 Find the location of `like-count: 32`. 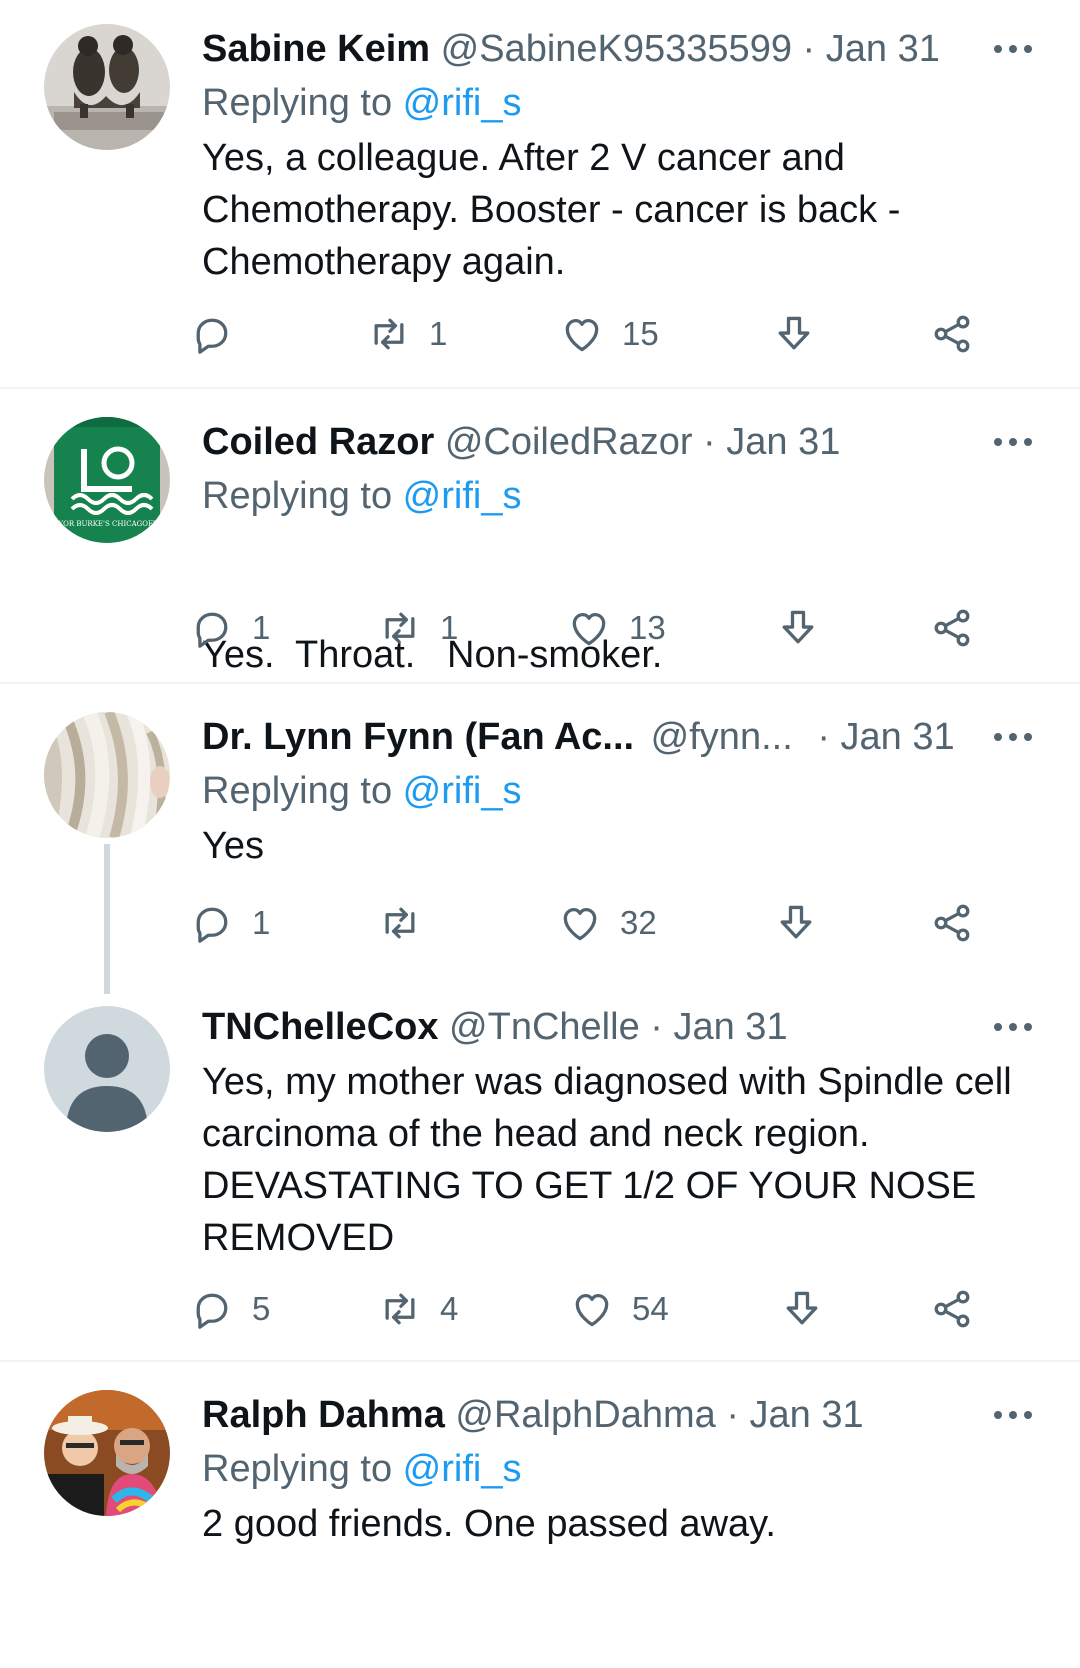

like-count: 32 is located at coordinates (638, 922).